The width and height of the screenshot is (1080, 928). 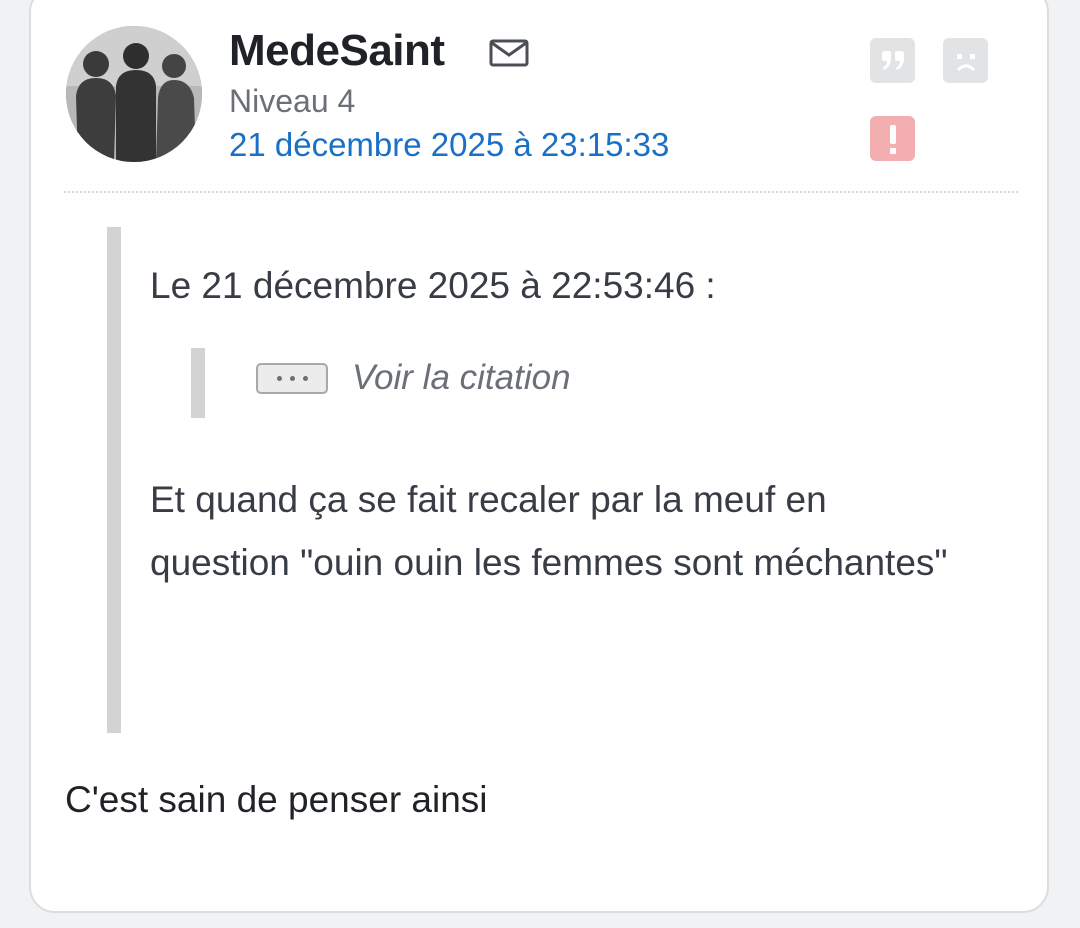 I want to click on post-date-link: 21 décembre 2025 à 23:15:33, so click(x=449, y=145).